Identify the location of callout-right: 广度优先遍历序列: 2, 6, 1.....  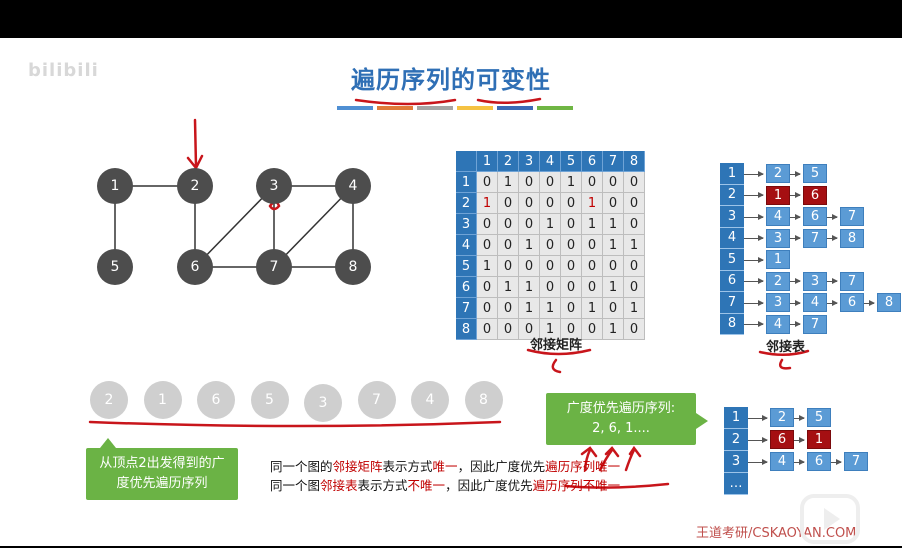
(621, 419).